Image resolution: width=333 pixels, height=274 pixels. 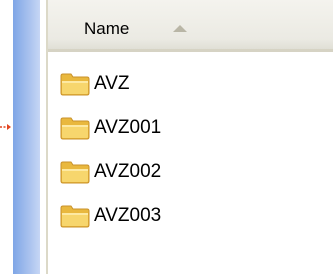 I want to click on navigation-pane, so click(x=20, y=137).